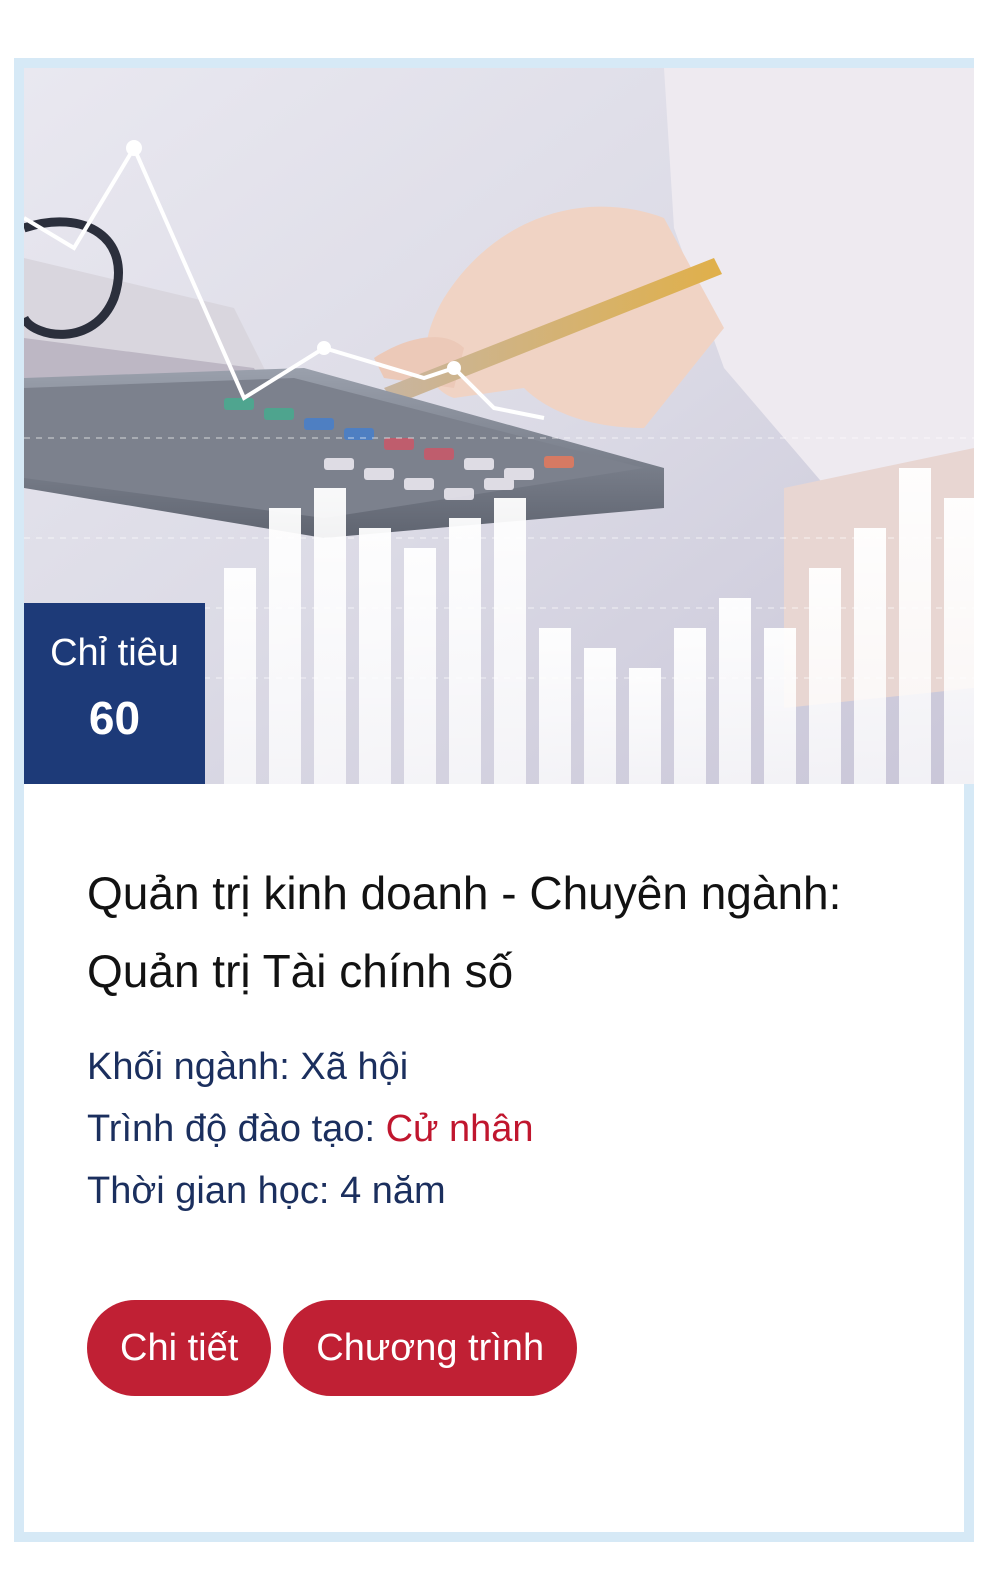 This screenshot has width=998, height=1577. Describe the element at coordinates (507, 1191) in the screenshot. I see `detail-duration: Thời gian học: 4 năm` at that location.